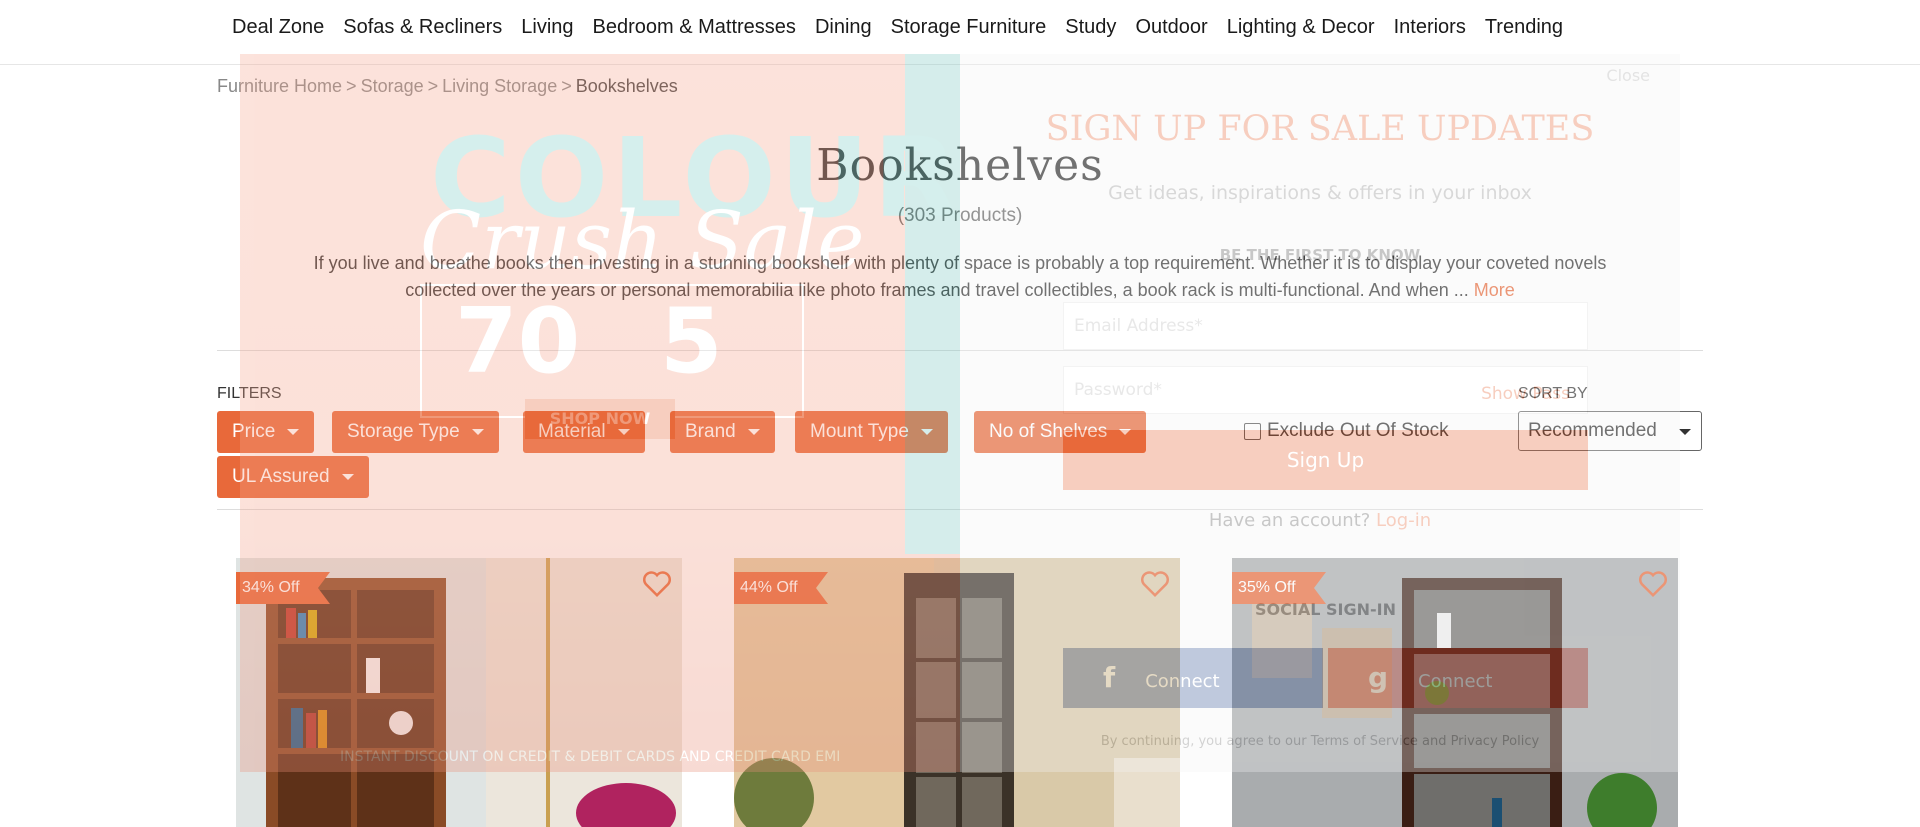 The width and height of the screenshot is (1920, 827). What do you see at coordinates (600, 419) in the screenshot?
I see `shop-now-button: SHOP NOW` at bounding box center [600, 419].